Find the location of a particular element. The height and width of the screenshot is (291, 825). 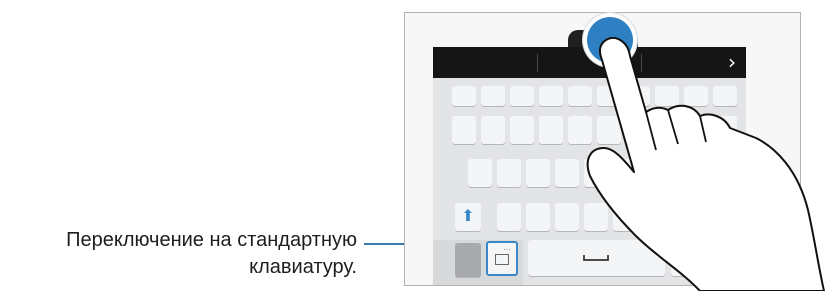

keyboard-mode-icon is located at coordinates (502, 259).